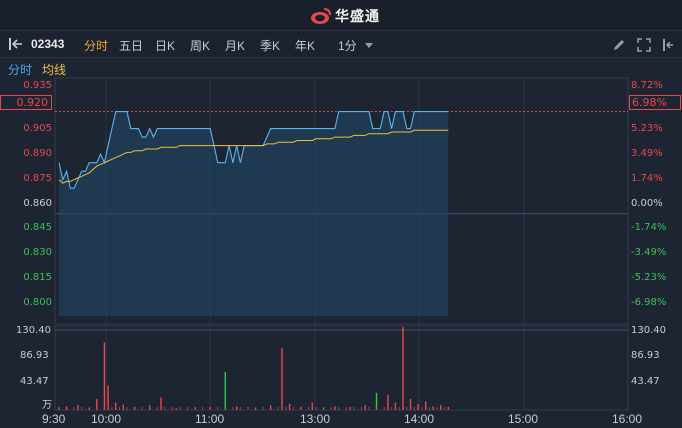 The width and height of the screenshot is (682, 428). Describe the element at coordinates (305, 45) in the screenshot. I see `tab-year-k: 年K` at that location.